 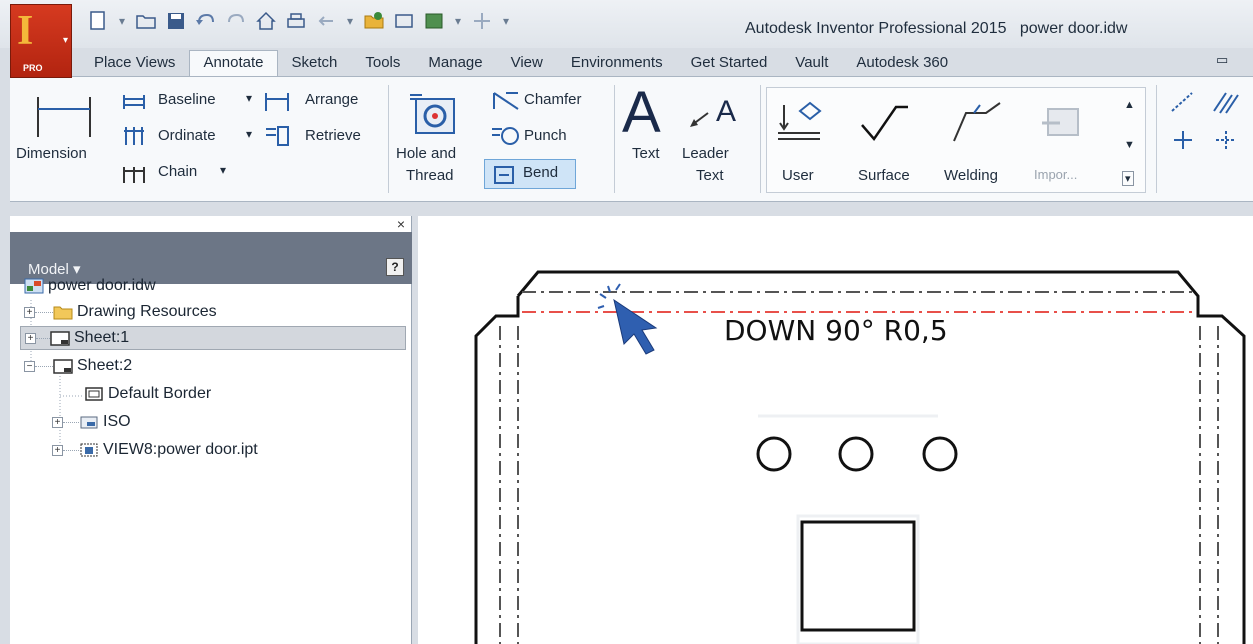 What do you see at coordinates (187, 99) in the screenshot?
I see `baseline-label: Baseline` at bounding box center [187, 99].